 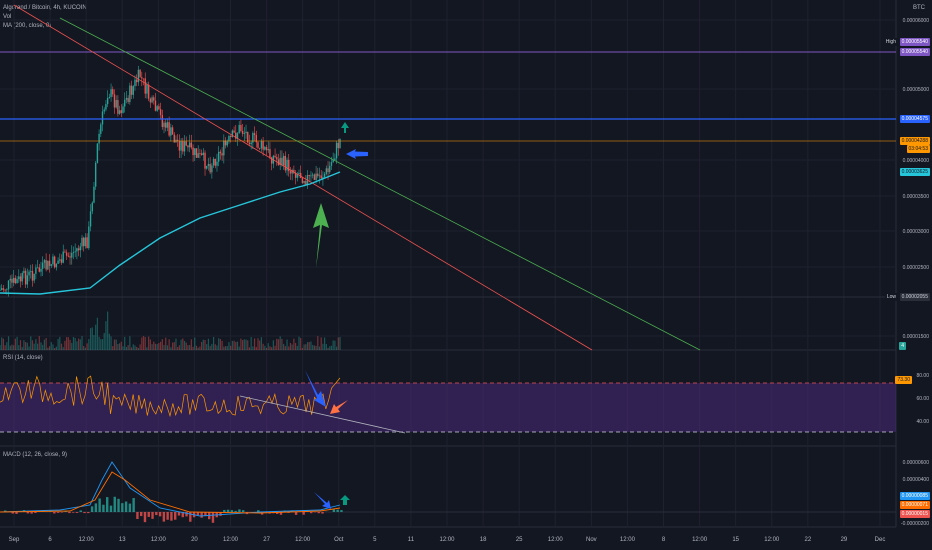 I want to click on price-axis-tick: 0.00003500, so click(x=916, y=197).